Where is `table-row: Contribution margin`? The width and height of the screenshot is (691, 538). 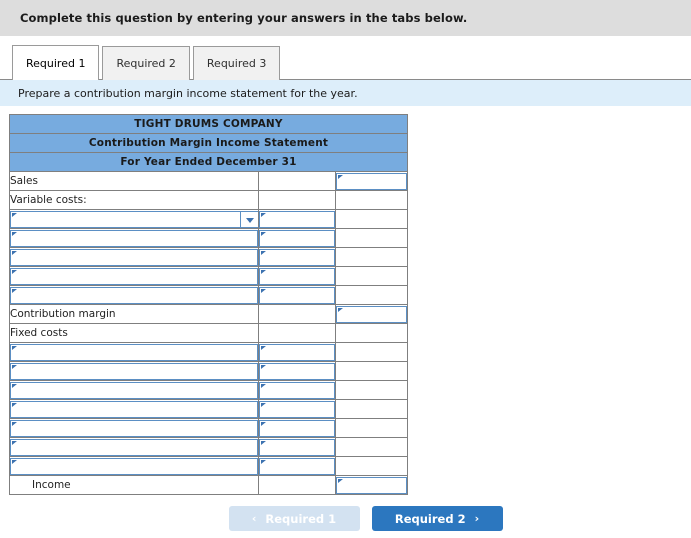 table-row: Contribution margin is located at coordinates (209, 314).